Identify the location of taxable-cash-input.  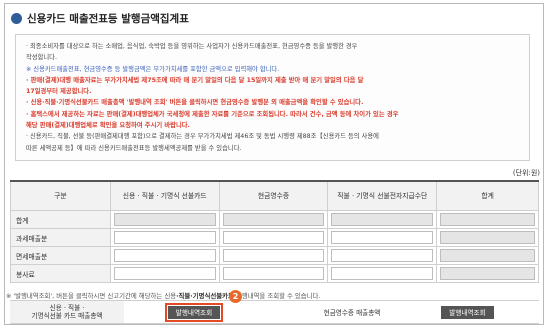
(273, 237).